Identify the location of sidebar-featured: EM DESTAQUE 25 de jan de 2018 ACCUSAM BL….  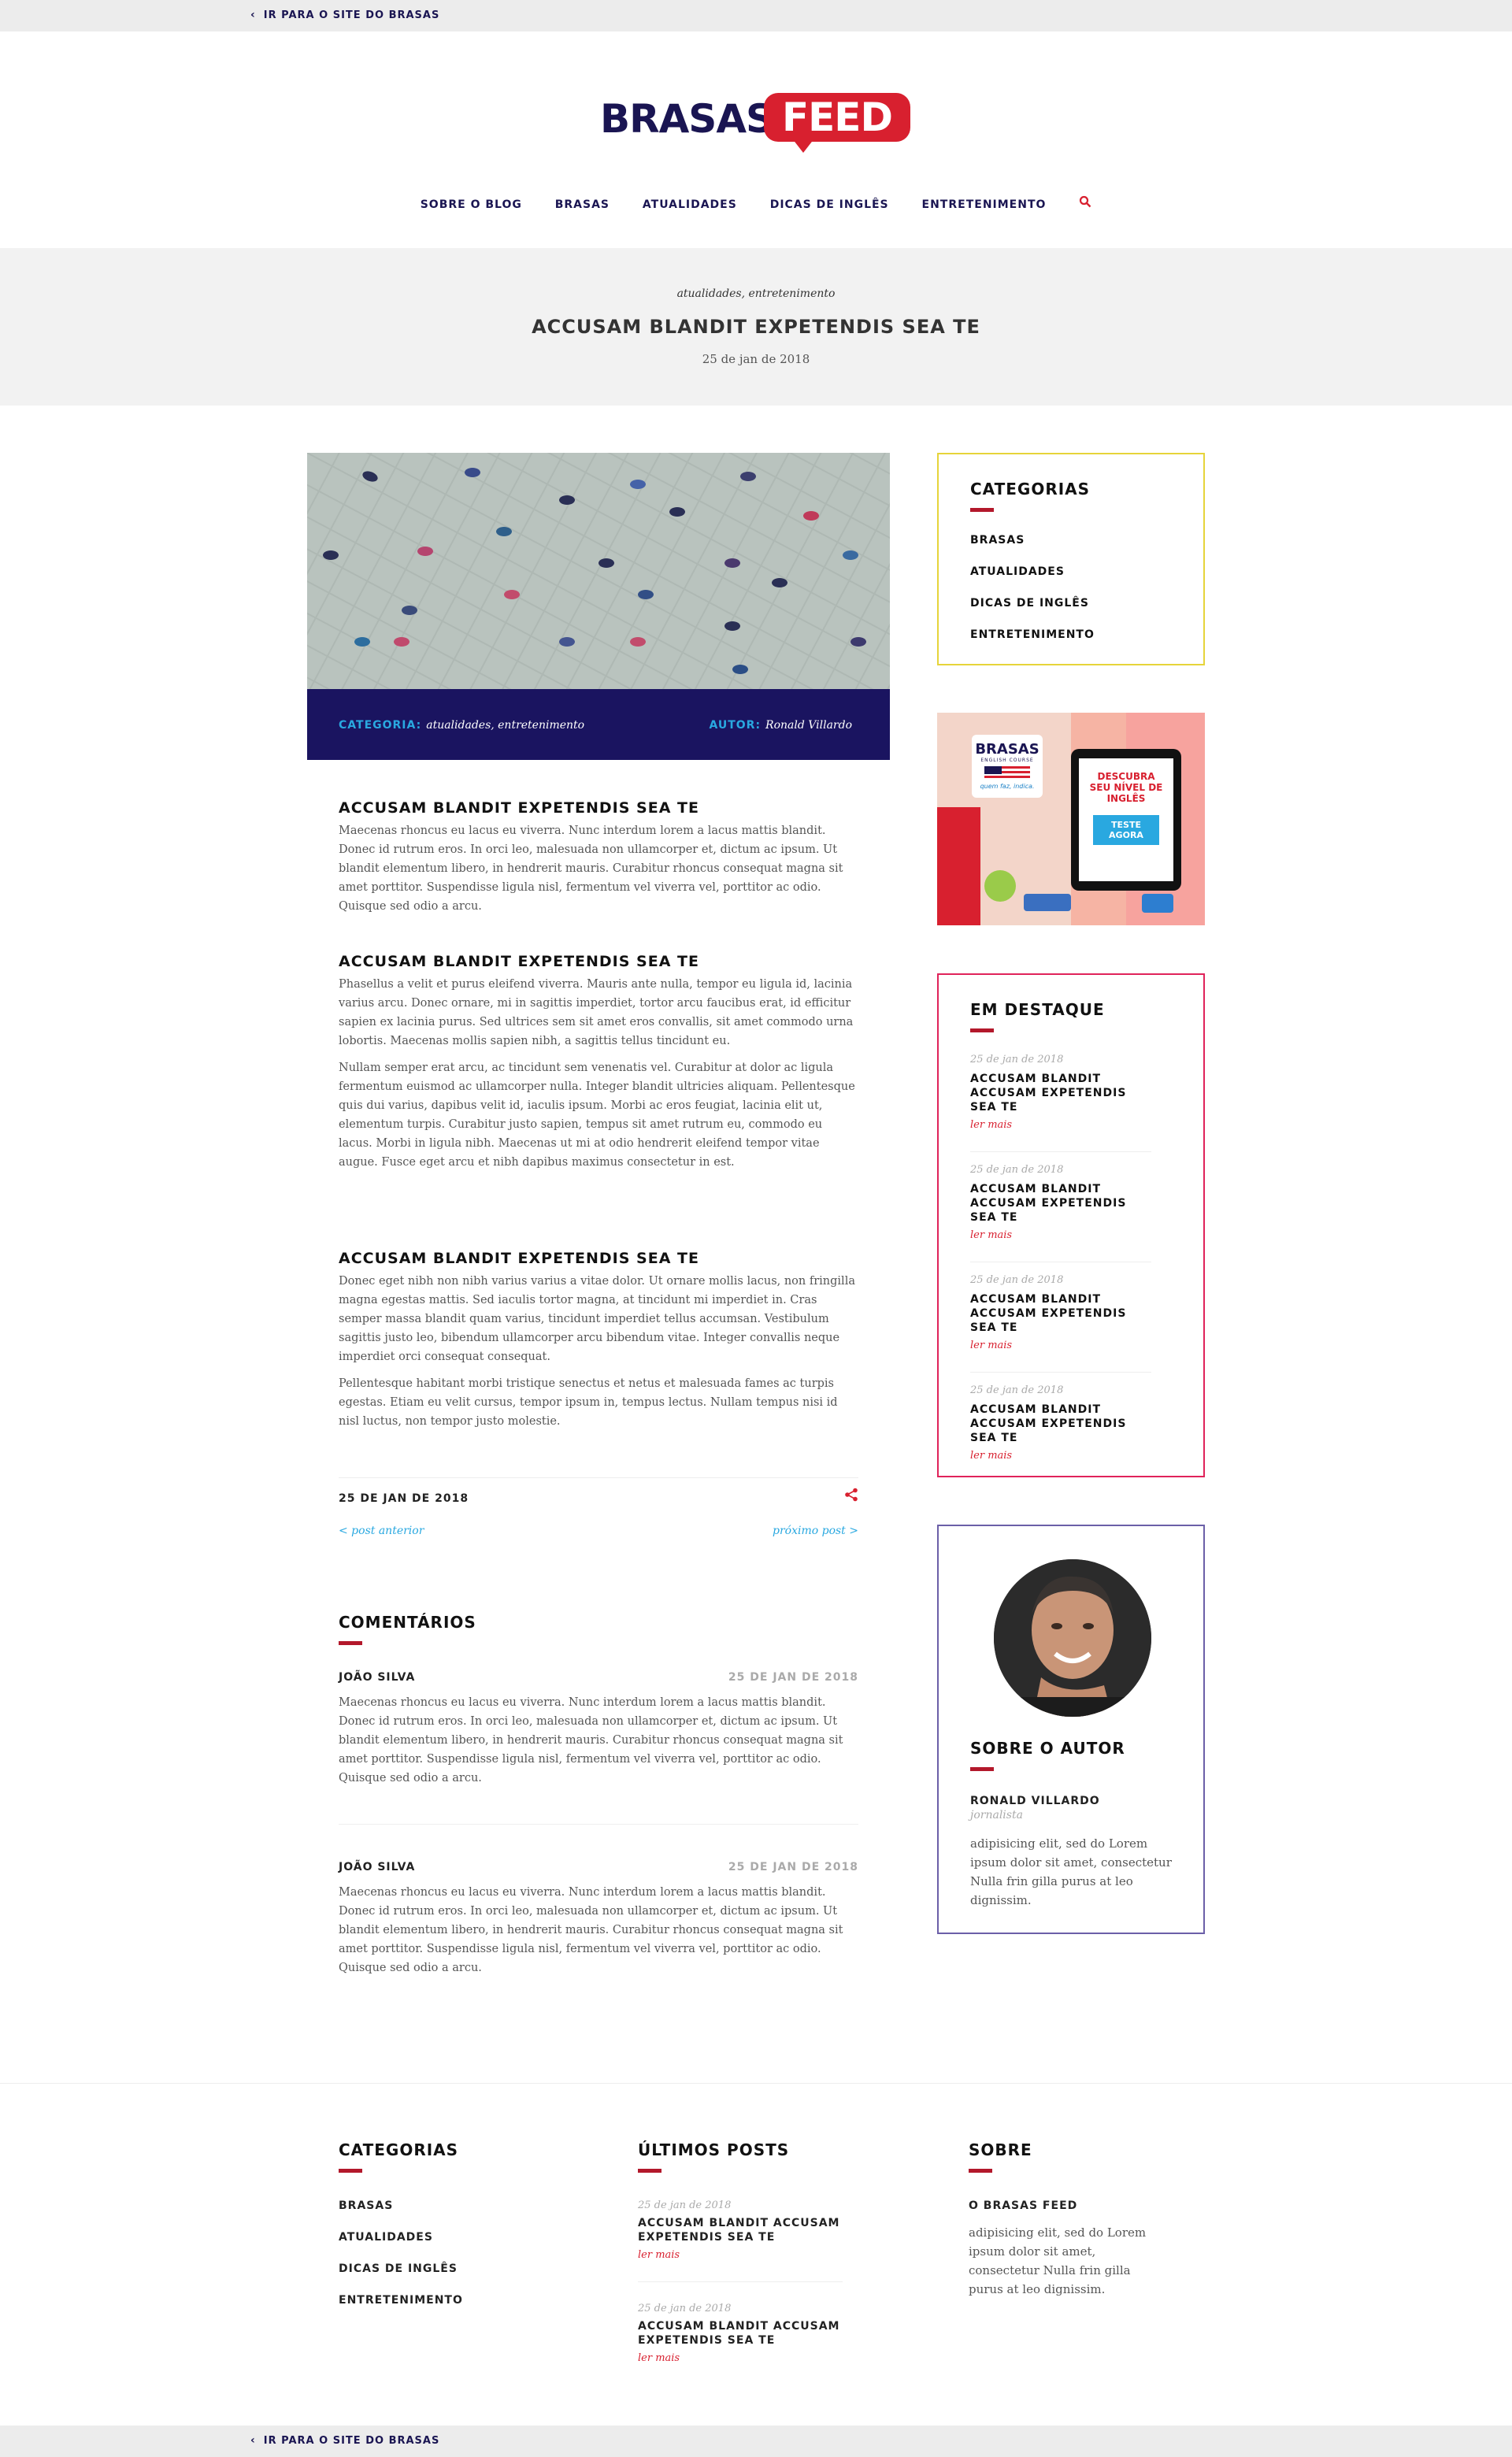
(1071, 1225).